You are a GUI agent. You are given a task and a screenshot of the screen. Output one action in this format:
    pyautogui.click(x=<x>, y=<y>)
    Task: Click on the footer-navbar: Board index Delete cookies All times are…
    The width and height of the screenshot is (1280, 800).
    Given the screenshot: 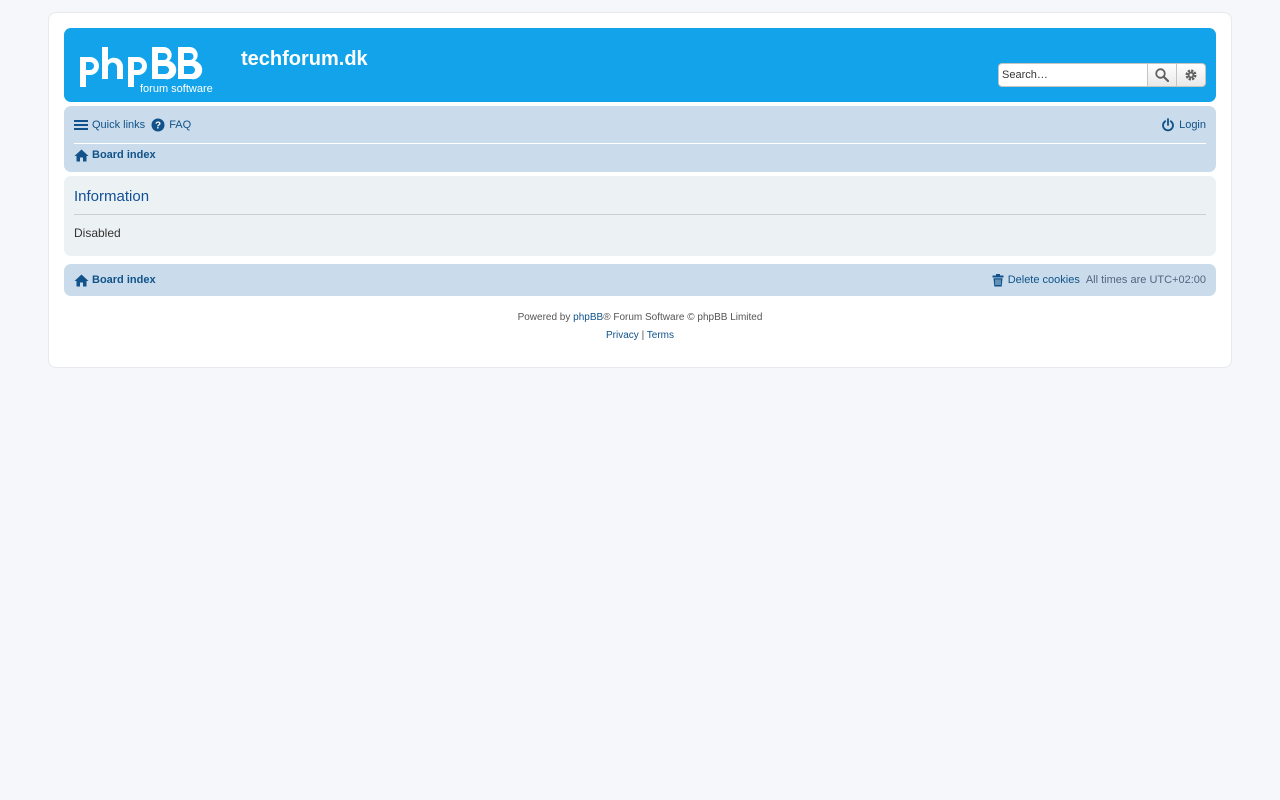 What is the action you would take?
    pyautogui.click(x=640, y=280)
    